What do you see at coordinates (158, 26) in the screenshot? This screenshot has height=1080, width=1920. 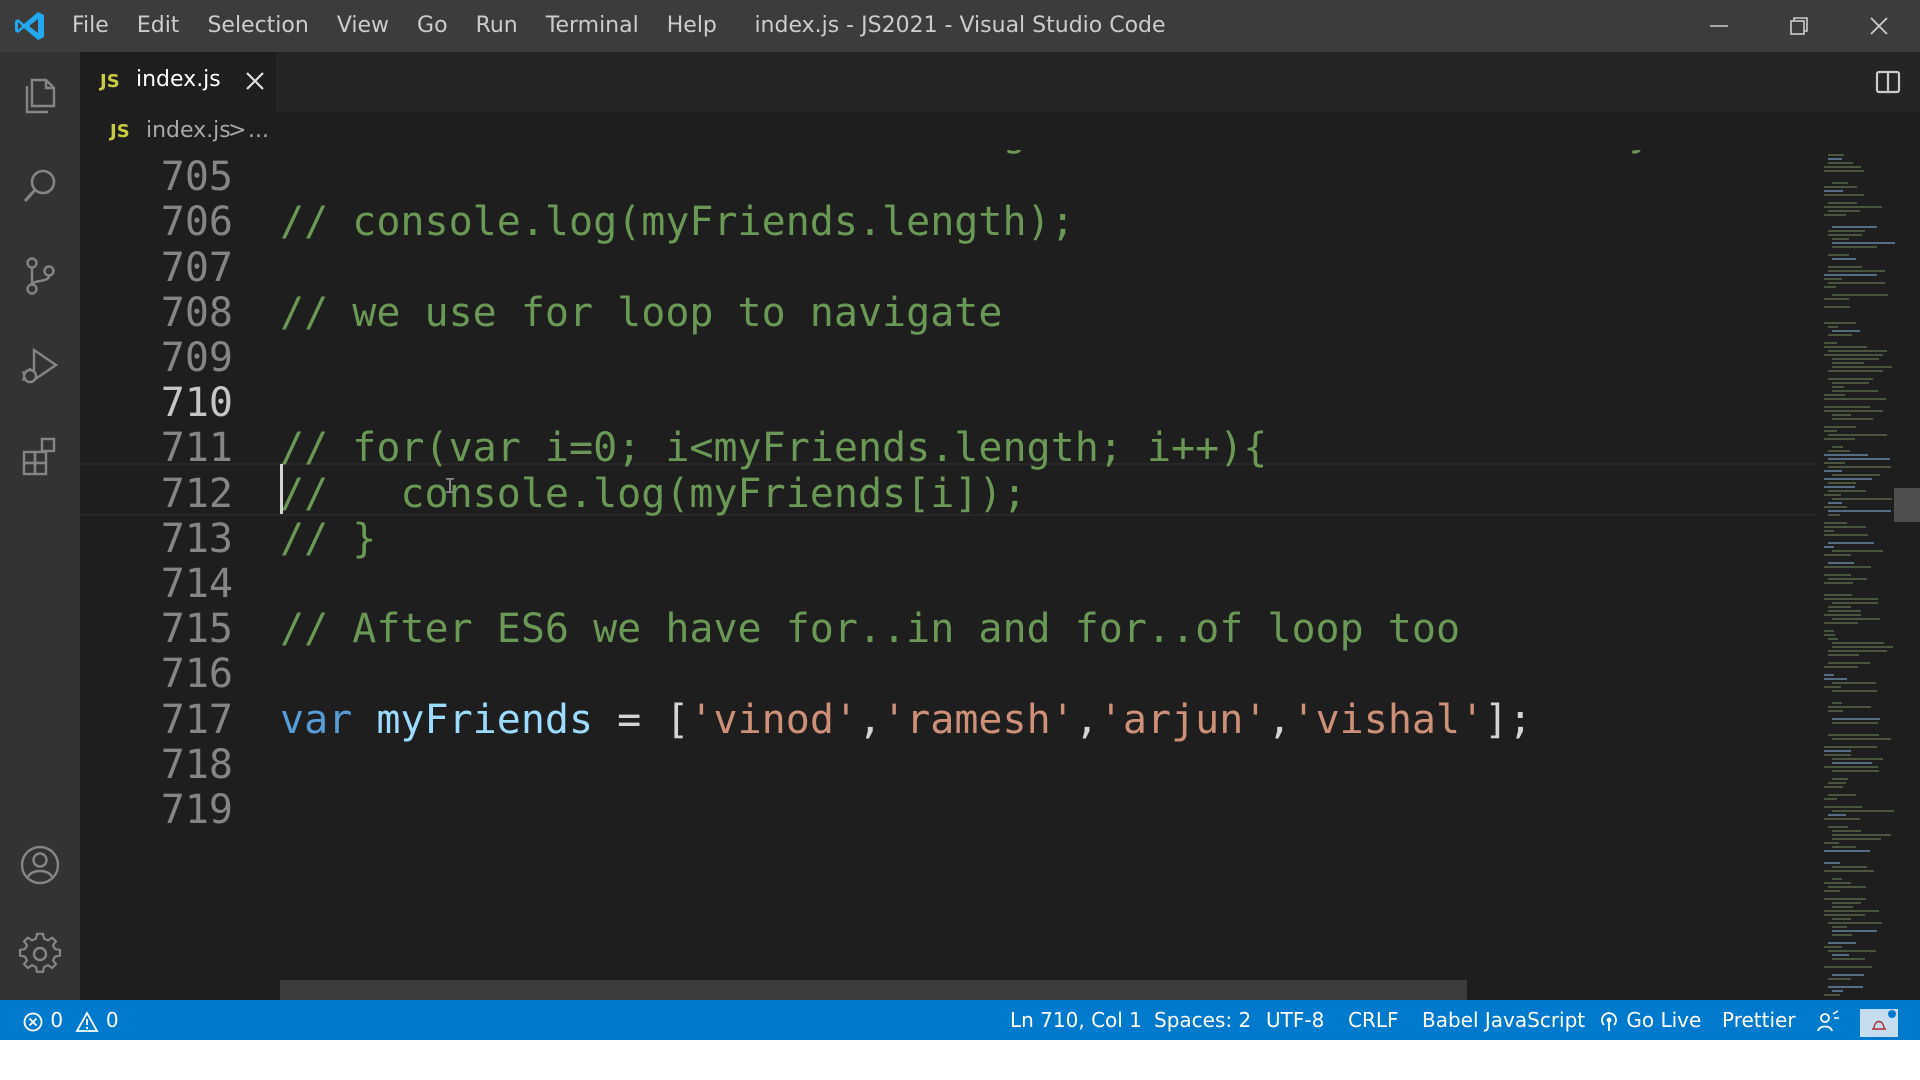 I see `menu-edit: Edit` at bounding box center [158, 26].